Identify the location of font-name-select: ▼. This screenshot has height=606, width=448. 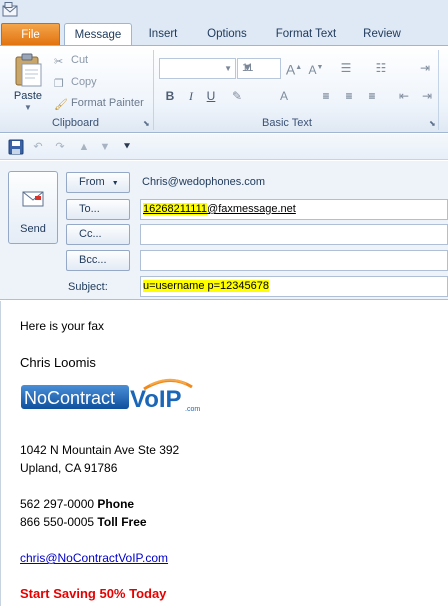
(197, 68).